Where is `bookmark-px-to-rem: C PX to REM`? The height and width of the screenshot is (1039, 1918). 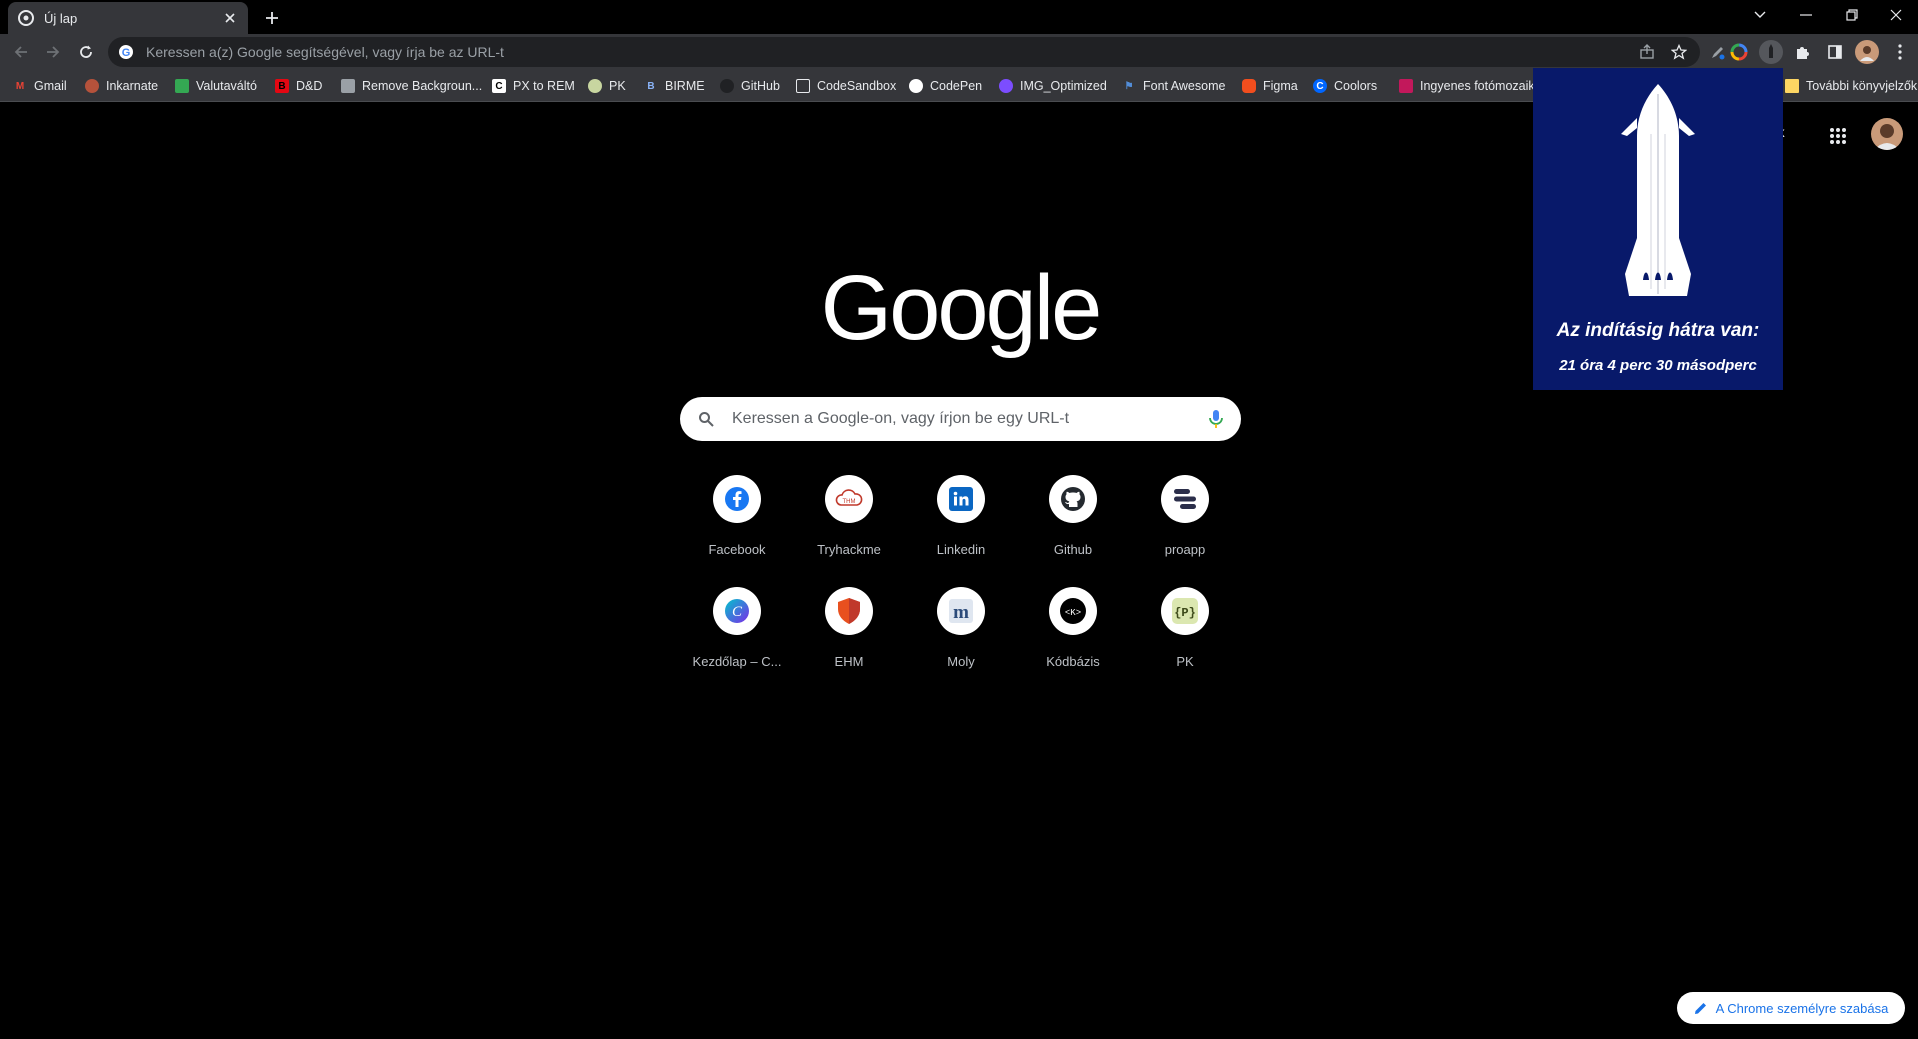 bookmark-px-to-rem: C PX to REM is located at coordinates (533, 86).